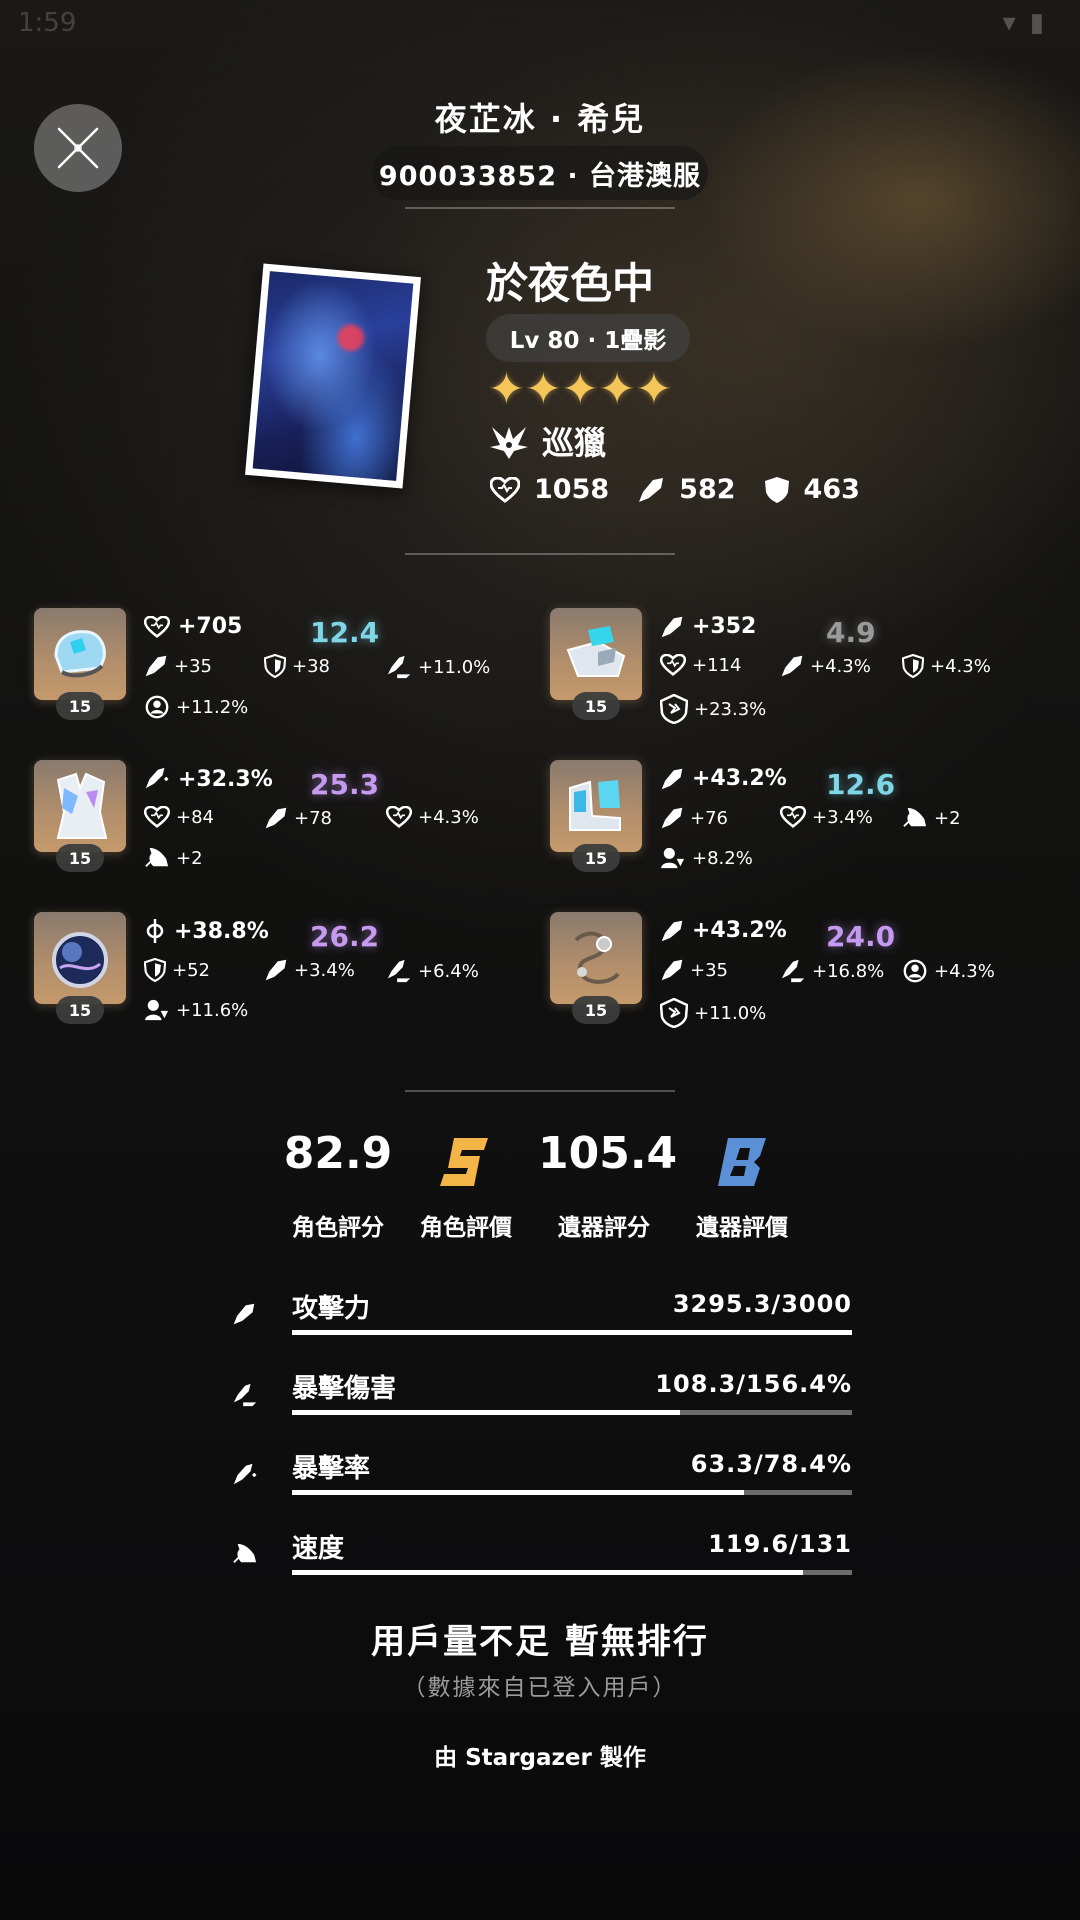  Describe the element at coordinates (80, 958) in the screenshot. I see `relic-image-sphere` at that location.